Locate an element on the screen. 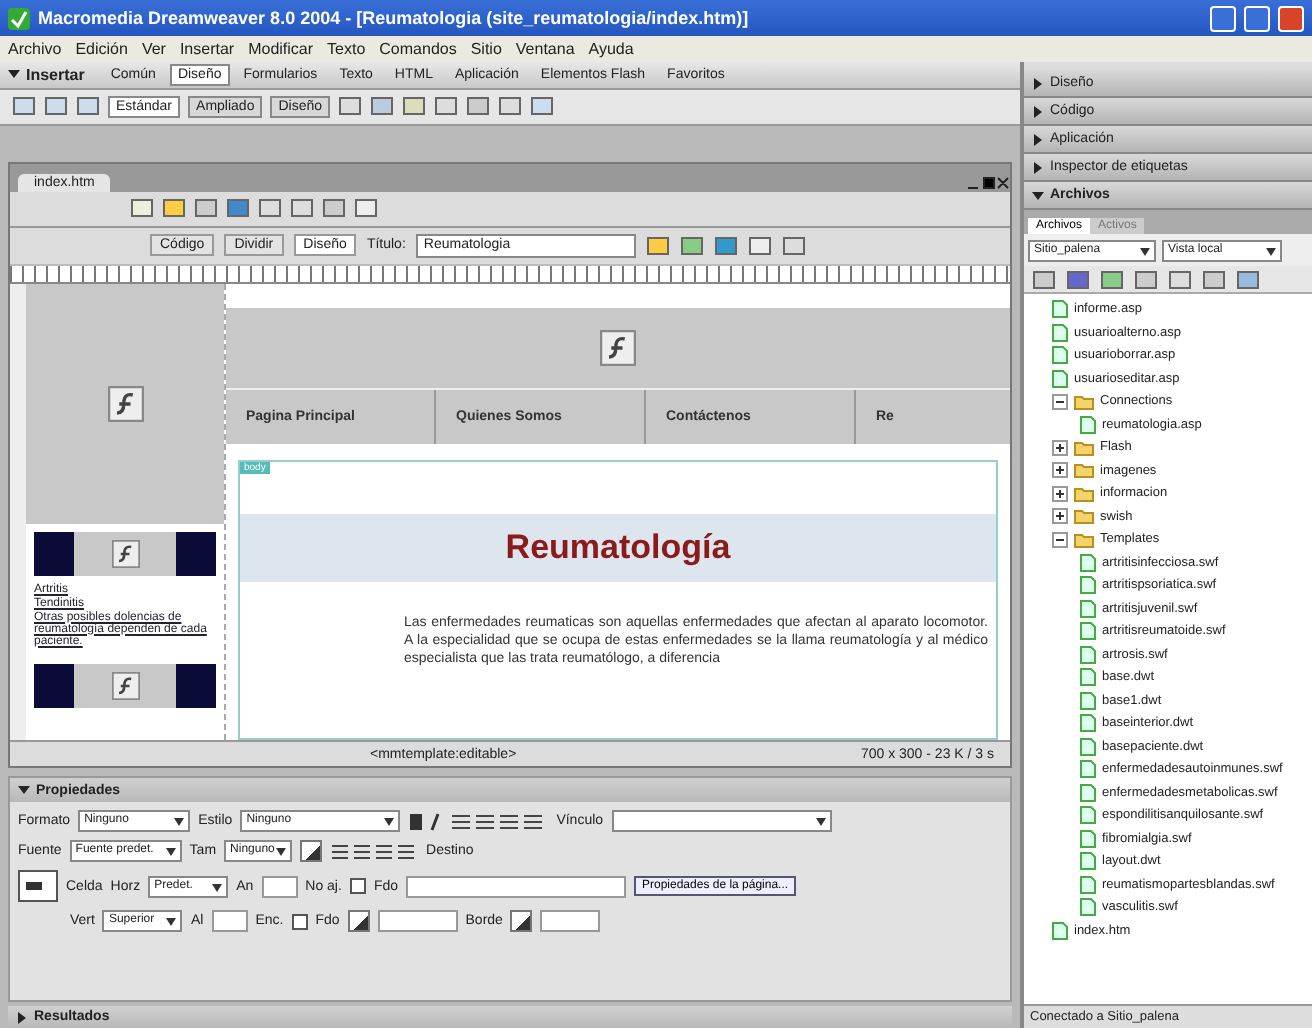  maximize-button is located at coordinates (1257, 18).